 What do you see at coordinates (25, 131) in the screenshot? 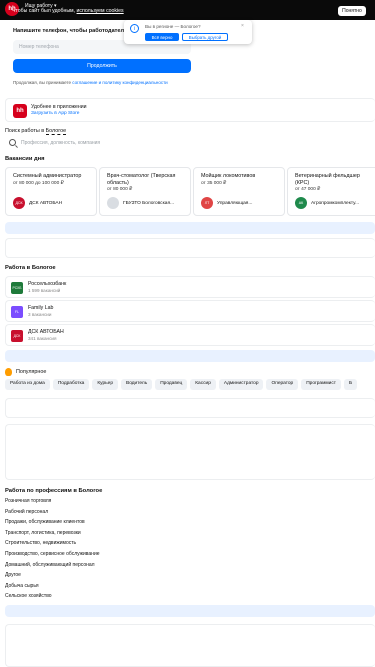
I see `search-label-text: Поиск работы в` at bounding box center [25, 131].